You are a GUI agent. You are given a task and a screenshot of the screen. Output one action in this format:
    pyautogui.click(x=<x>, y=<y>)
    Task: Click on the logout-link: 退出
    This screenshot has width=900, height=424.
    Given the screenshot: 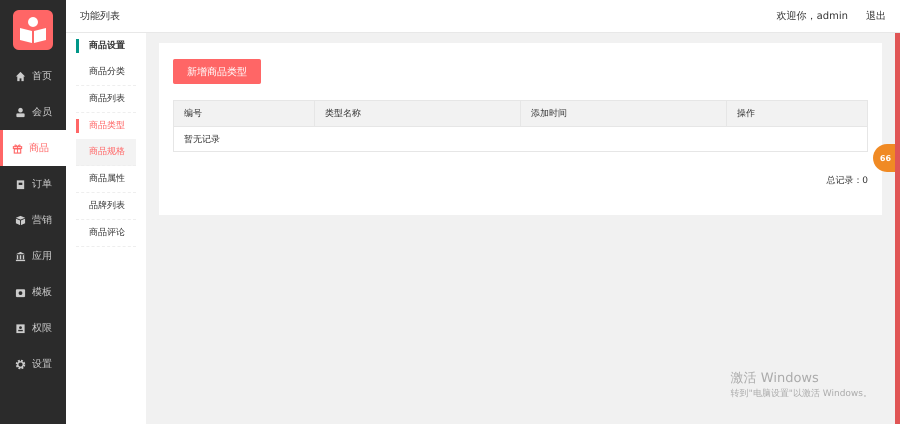 What is the action you would take?
    pyautogui.click(x=876, y=16)
    